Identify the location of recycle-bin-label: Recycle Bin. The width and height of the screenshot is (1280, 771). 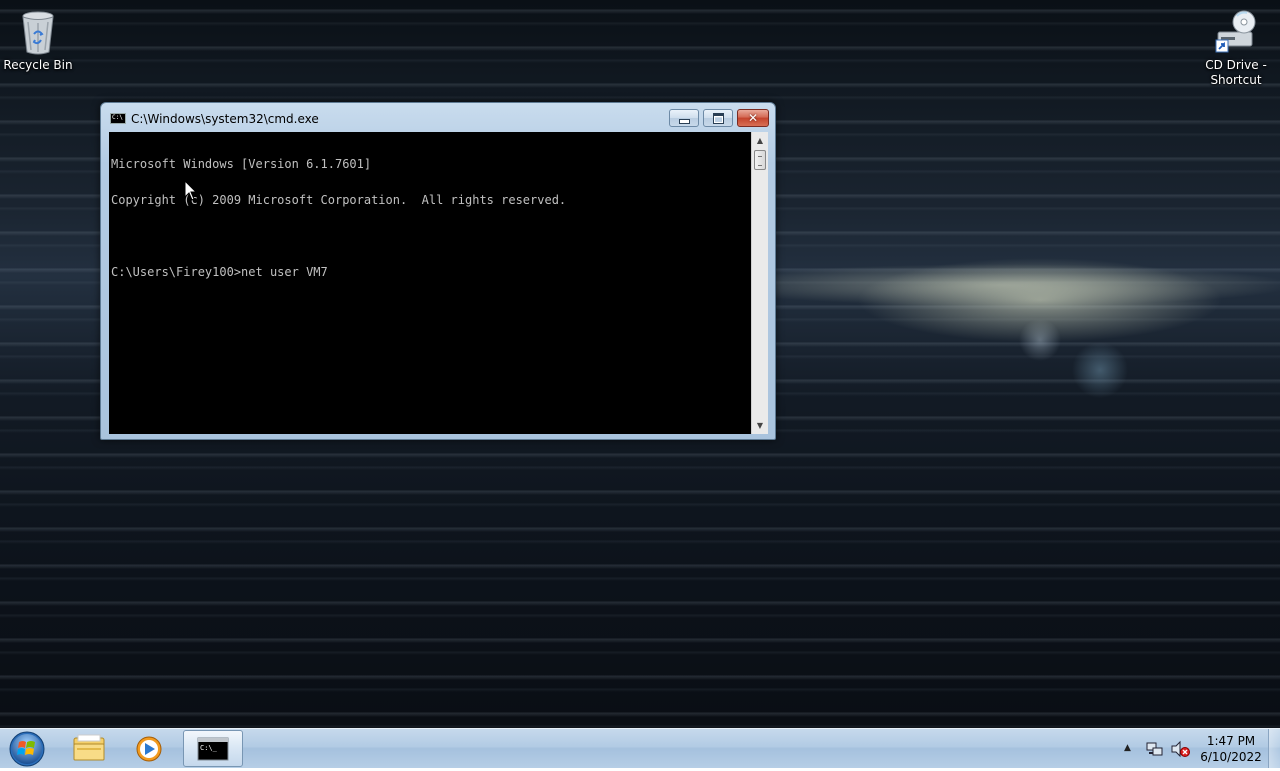
(38, 65).